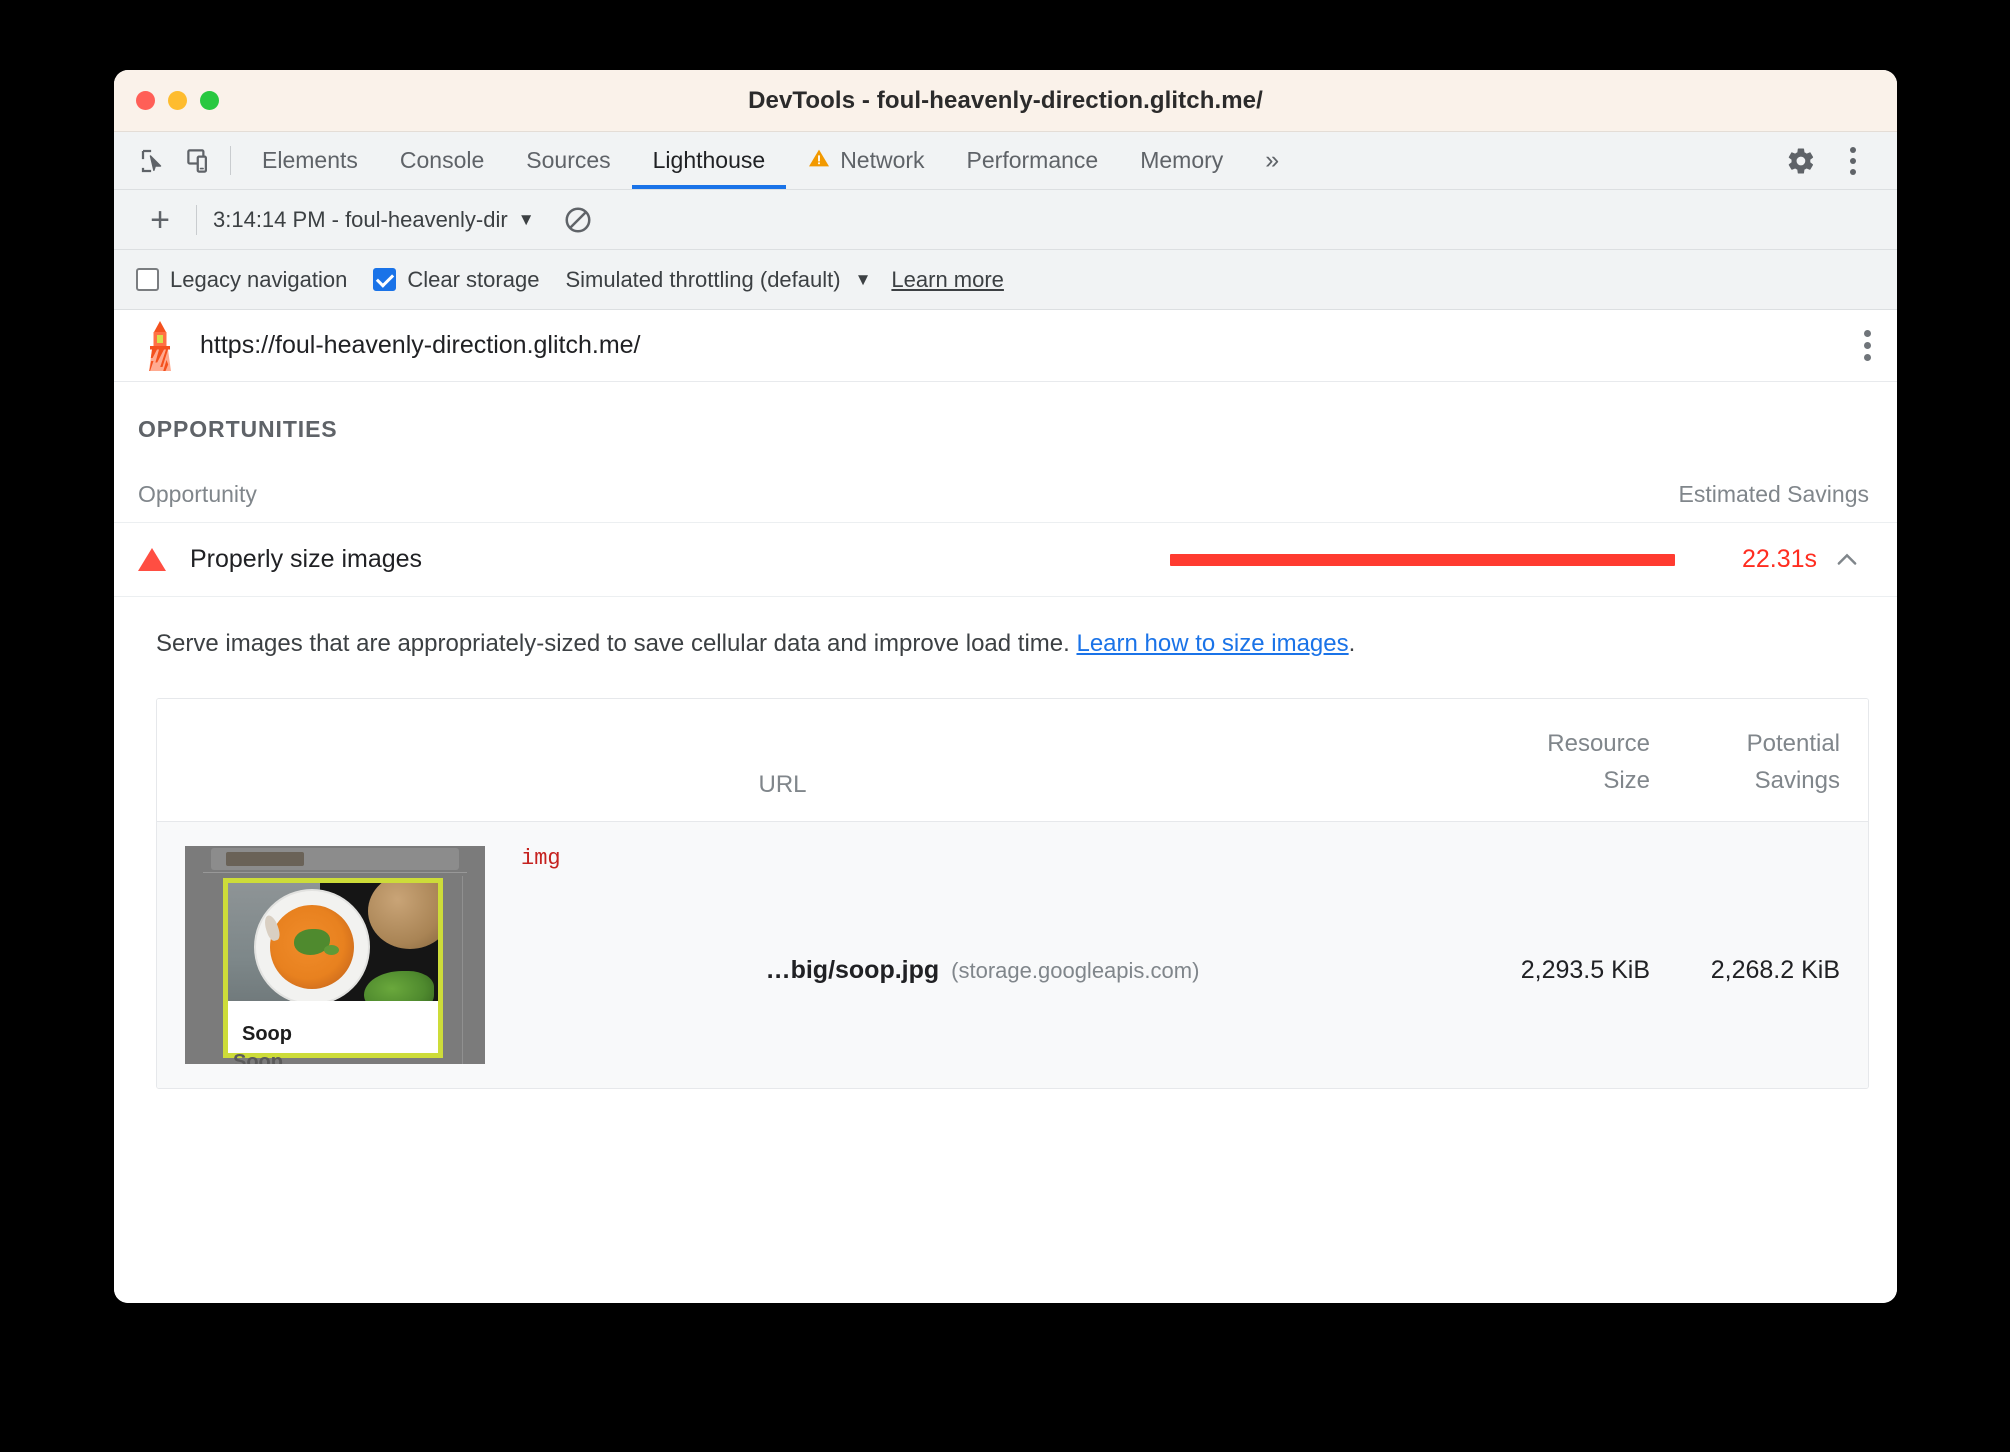 The image size is (2010, 1452). I want to click on savings-bar-fill, so click(1422, 559).